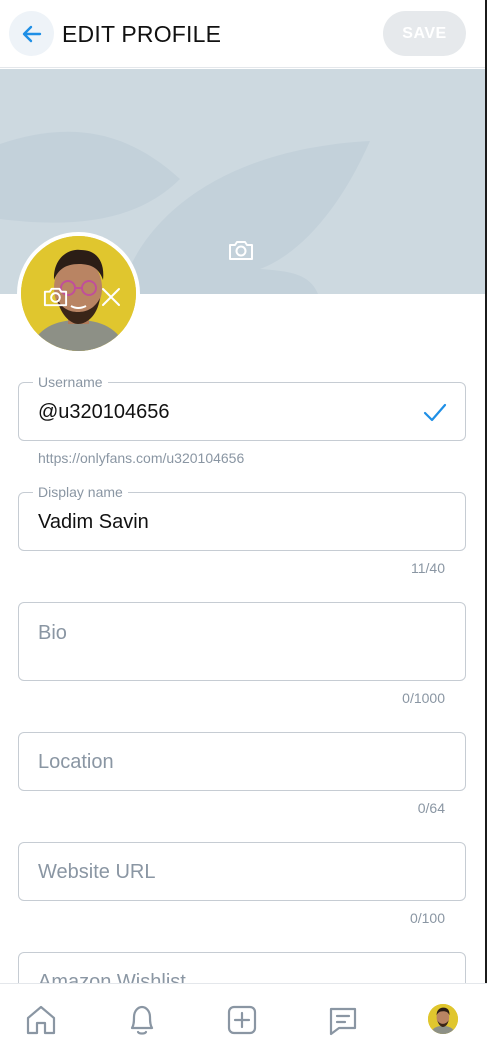  Describe the element at coordinates (104, 412) in the screenshot. I see `username-value: @u320104656` at that location.